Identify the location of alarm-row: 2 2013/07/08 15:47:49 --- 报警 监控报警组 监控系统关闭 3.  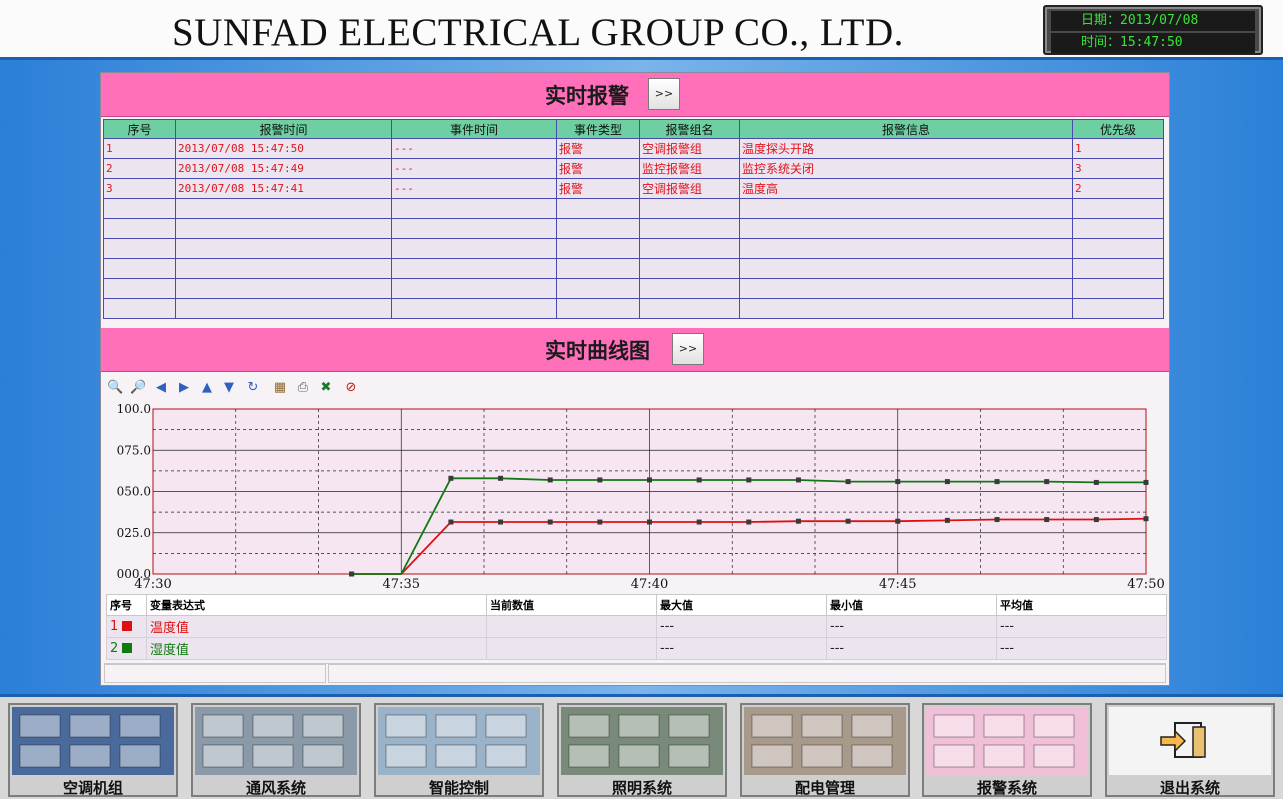
(633, 168).